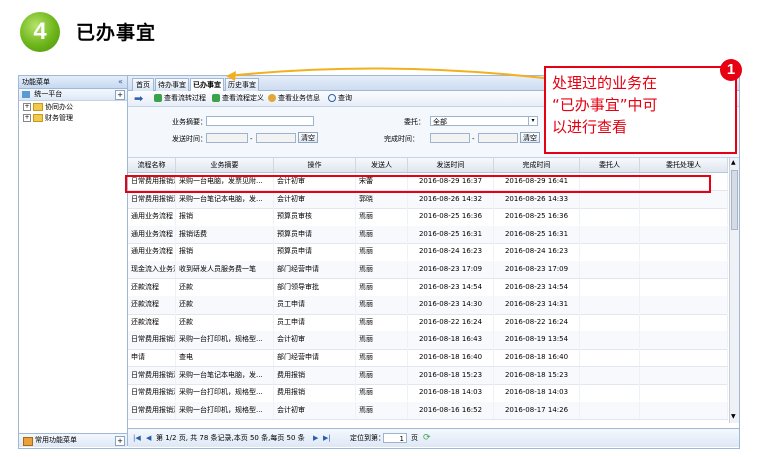 The height and width of the screenshot is (457, 757). I want to click on callout-line: “已办事宜”中可, so click(605, 105).